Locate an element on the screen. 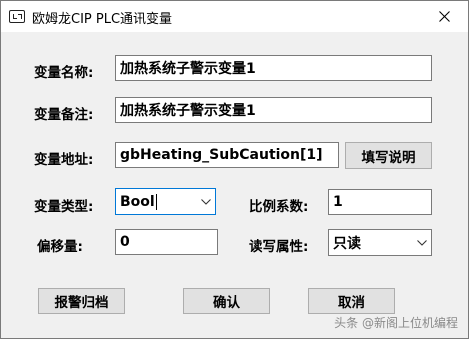  offset-value: 0 is located at coordinates (125, 242).